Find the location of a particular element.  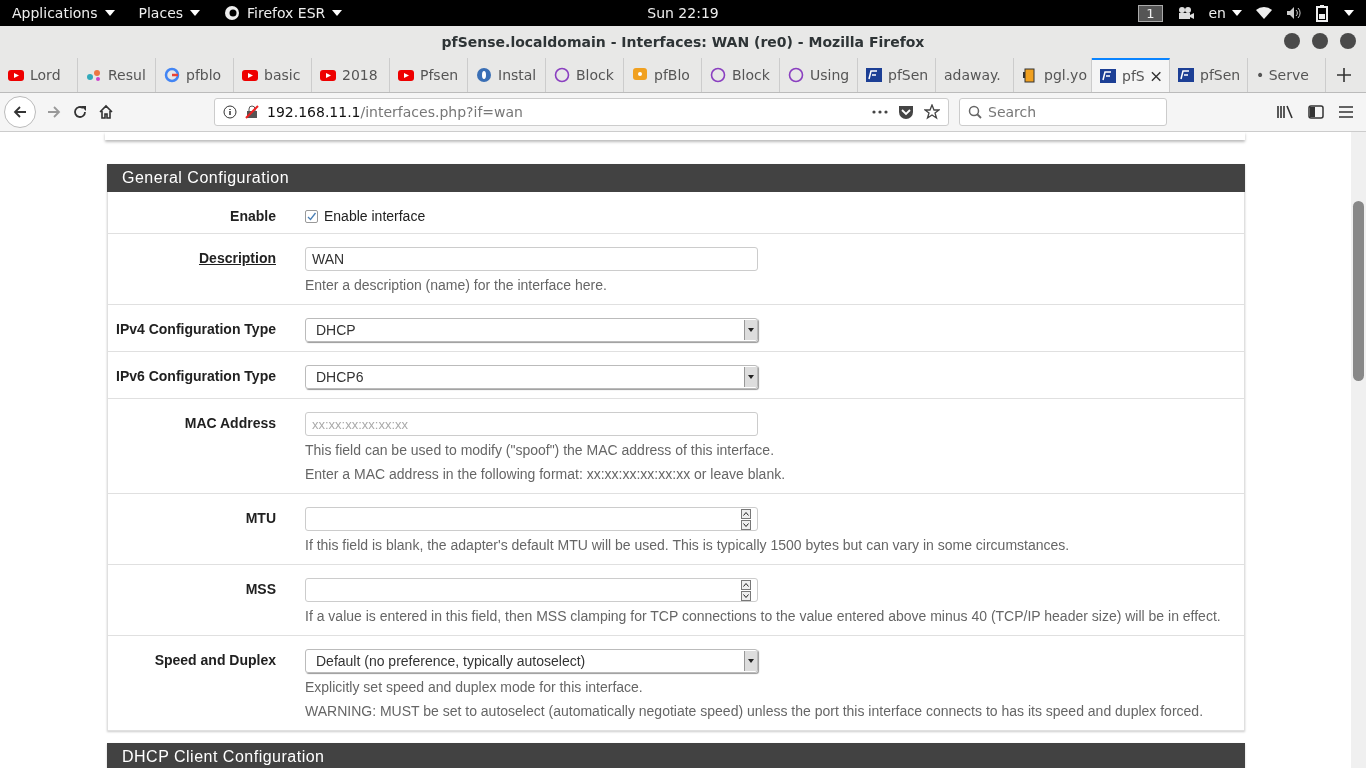

language-menu: en is located at coordinates (1225, 13).